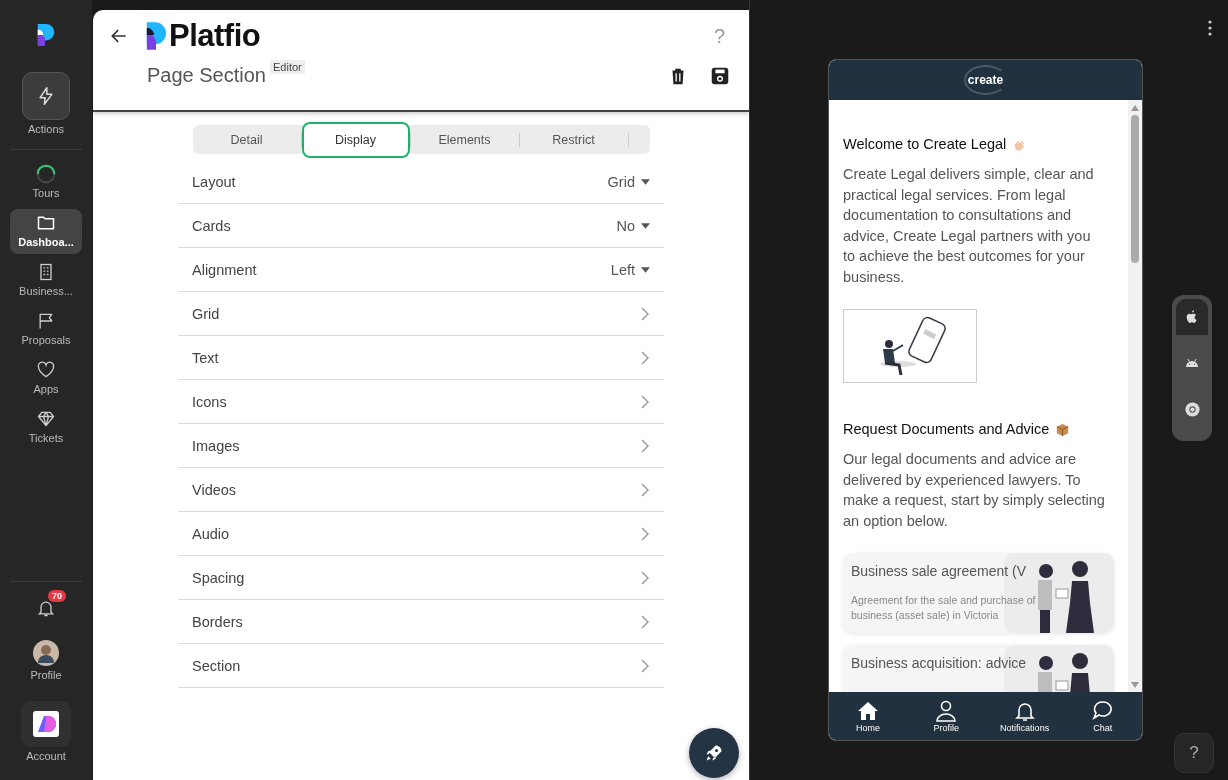 The width and height of the screenshot is (1228, 780). I want to click on settings-row: Alignment Left, so click(421, 270).